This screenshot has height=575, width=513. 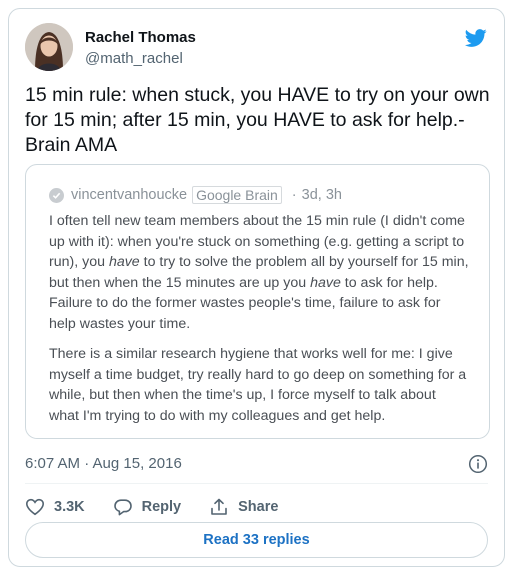 I want to click on action-bar: 3.3K Reply Share, so click(x=165, y=507).